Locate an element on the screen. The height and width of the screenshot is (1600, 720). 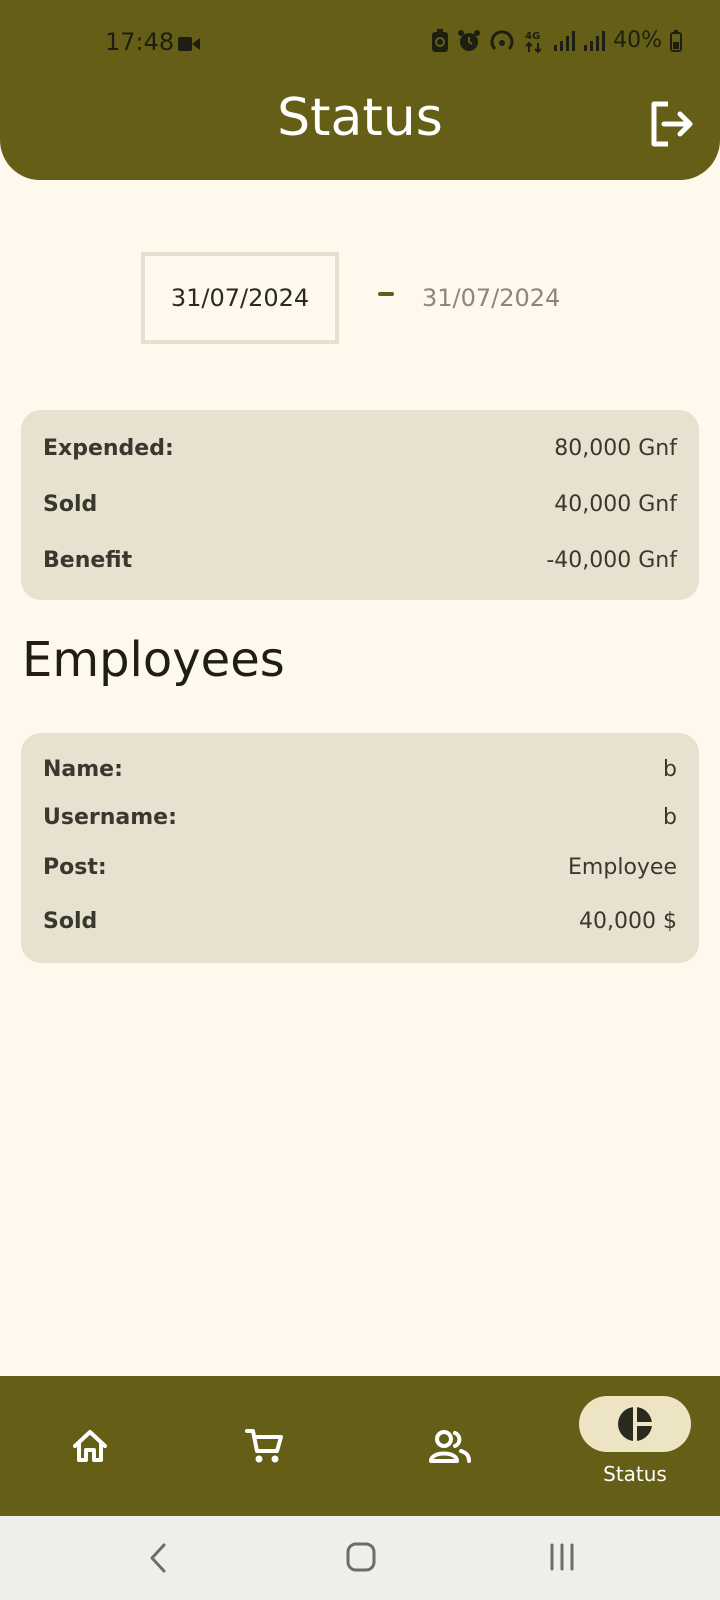
nav-cart is located at coordinates (265, 1446).